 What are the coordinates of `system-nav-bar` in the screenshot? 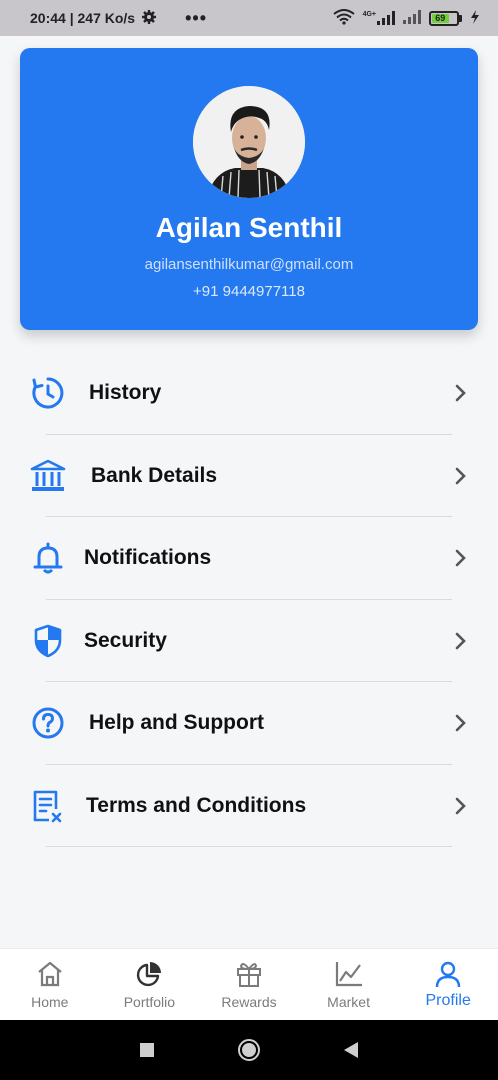 It's located at (249, 1050).